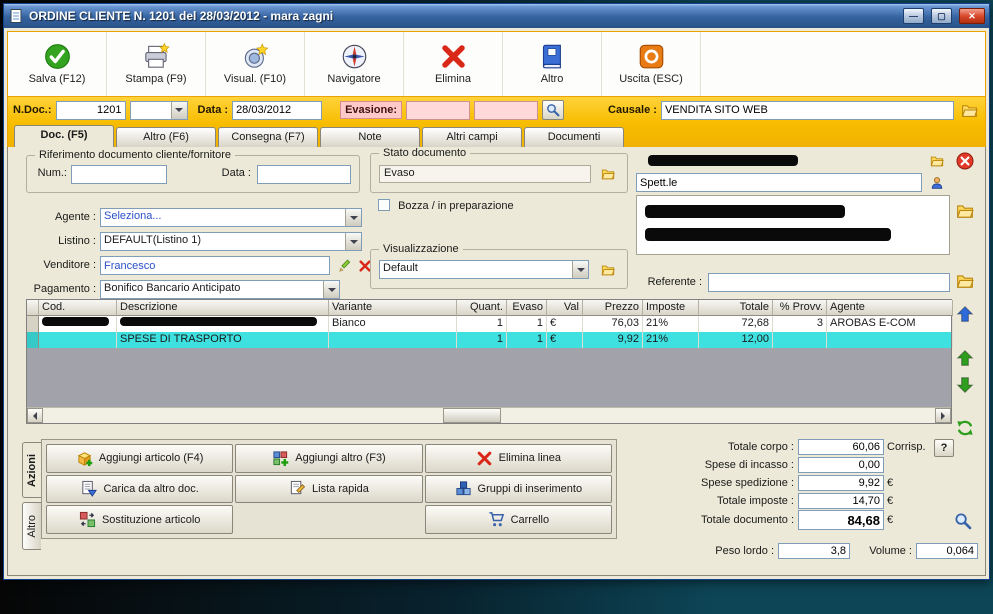 The width and height of the screenshot is (993, 614). Describe the element at coordinates (841, 447) in the screenshot. I see `totale-corpo-input` at that location.